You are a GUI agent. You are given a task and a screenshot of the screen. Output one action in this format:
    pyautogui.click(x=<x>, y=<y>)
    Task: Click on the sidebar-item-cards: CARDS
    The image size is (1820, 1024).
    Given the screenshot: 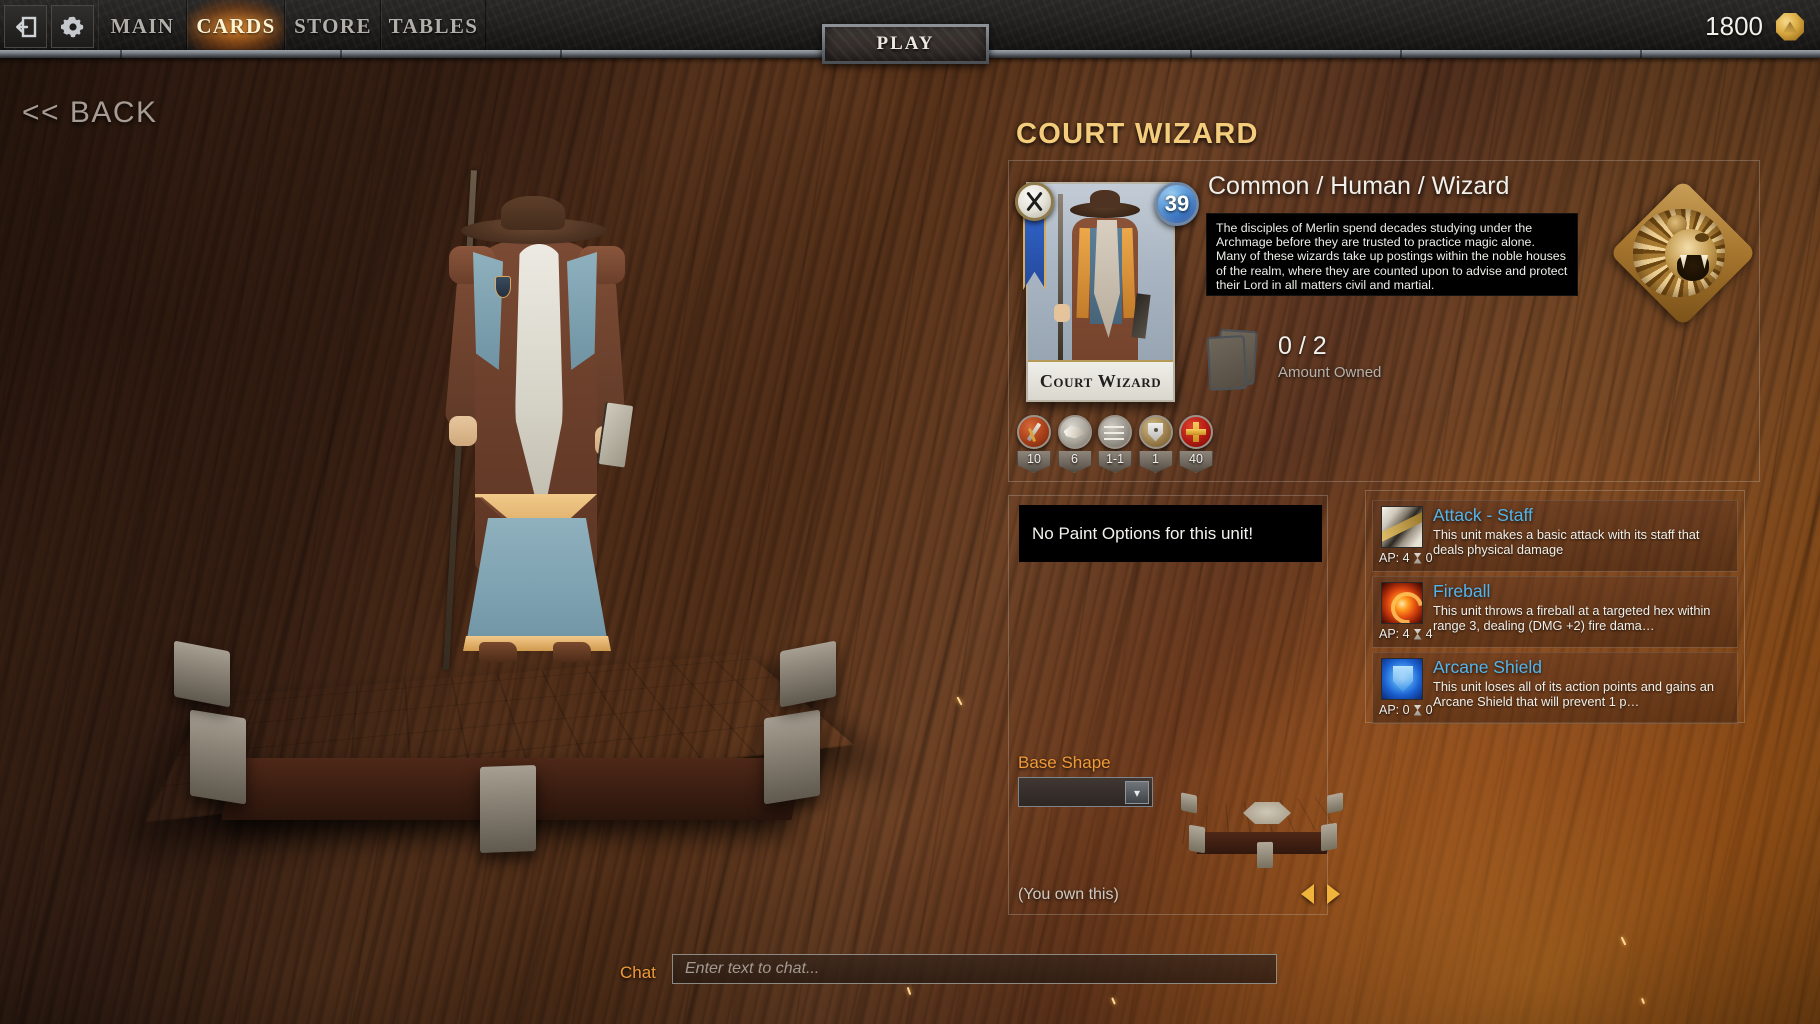 What is the action you would take?
    pyautogui.click(x=236, y=26)
    